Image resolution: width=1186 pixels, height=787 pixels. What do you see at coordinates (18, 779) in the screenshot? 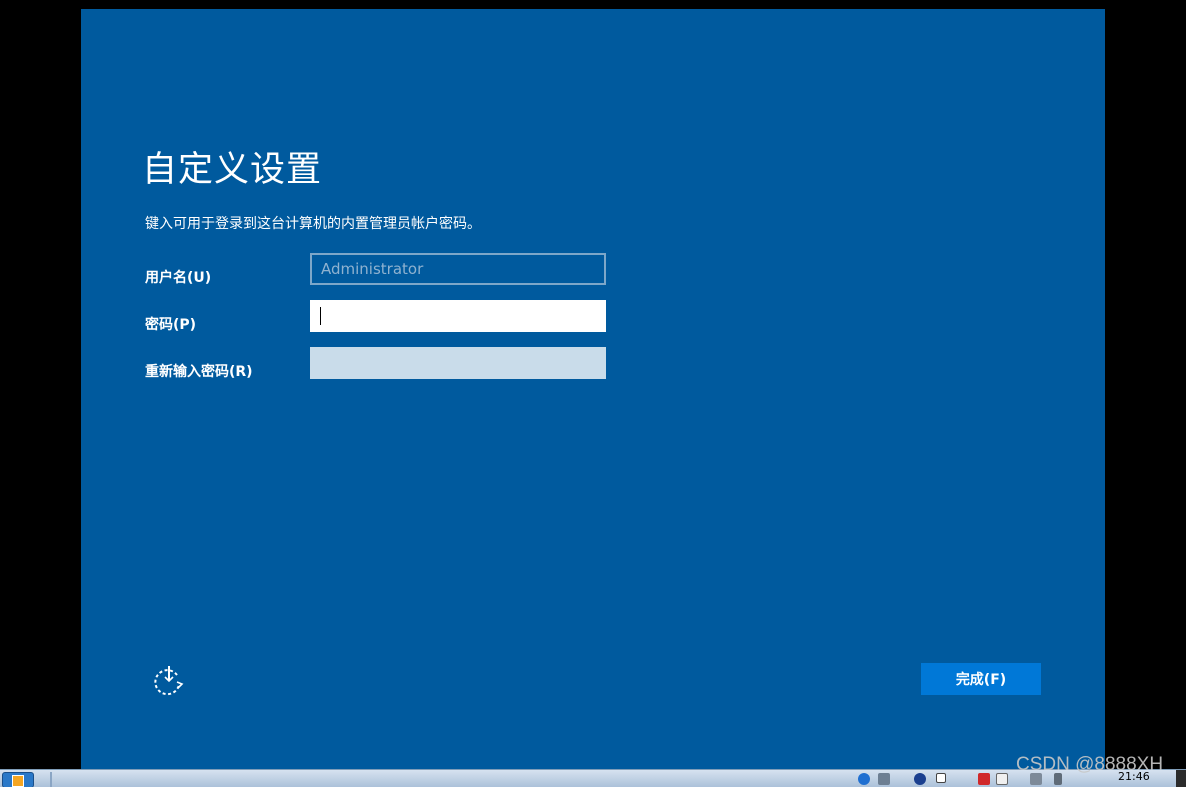
I see `start-button` at bounding box center [18, 779].